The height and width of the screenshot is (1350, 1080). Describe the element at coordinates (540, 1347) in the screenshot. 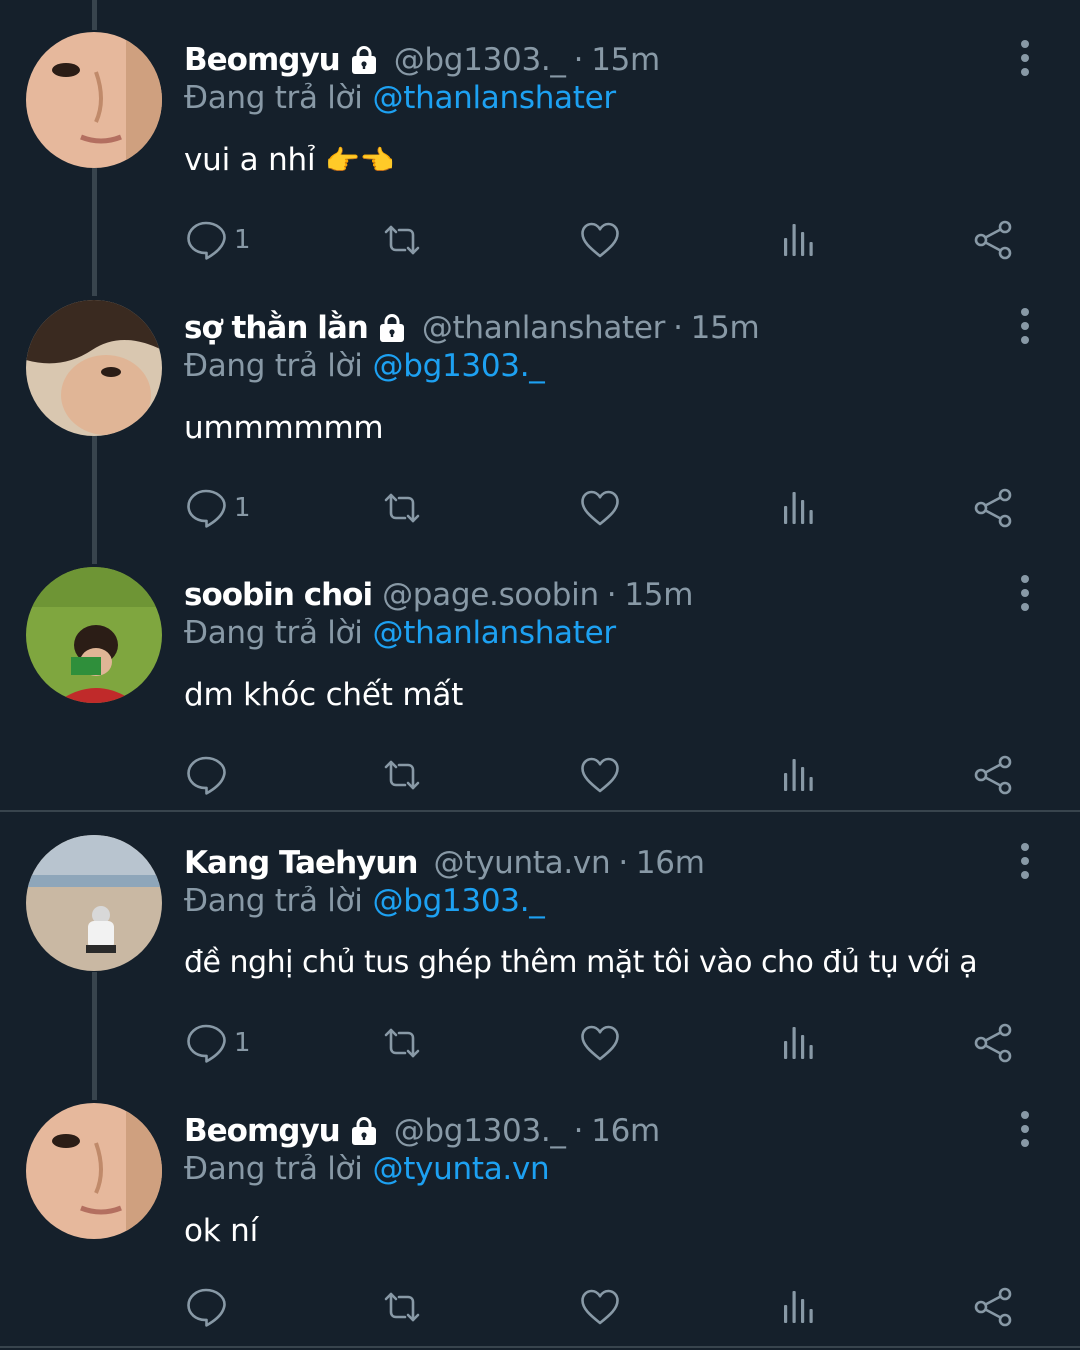

I see `bottom-divider` at that location.